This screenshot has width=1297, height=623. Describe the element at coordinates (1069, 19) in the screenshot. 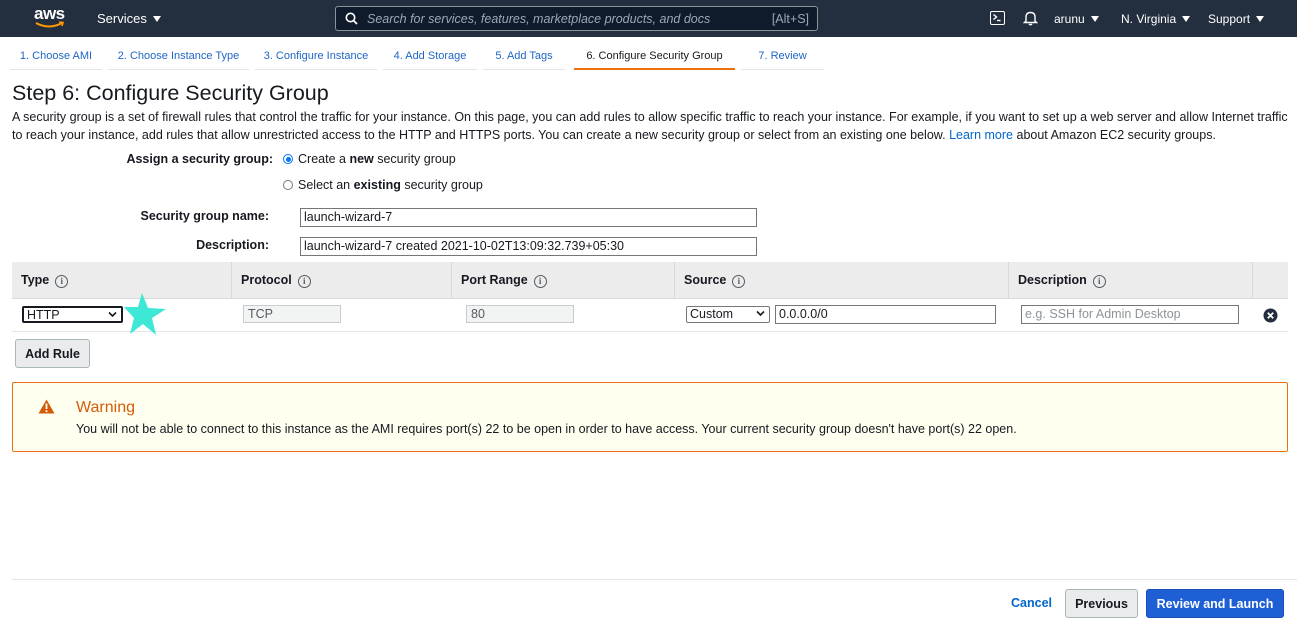

I see `user-name: arunu` at that location.